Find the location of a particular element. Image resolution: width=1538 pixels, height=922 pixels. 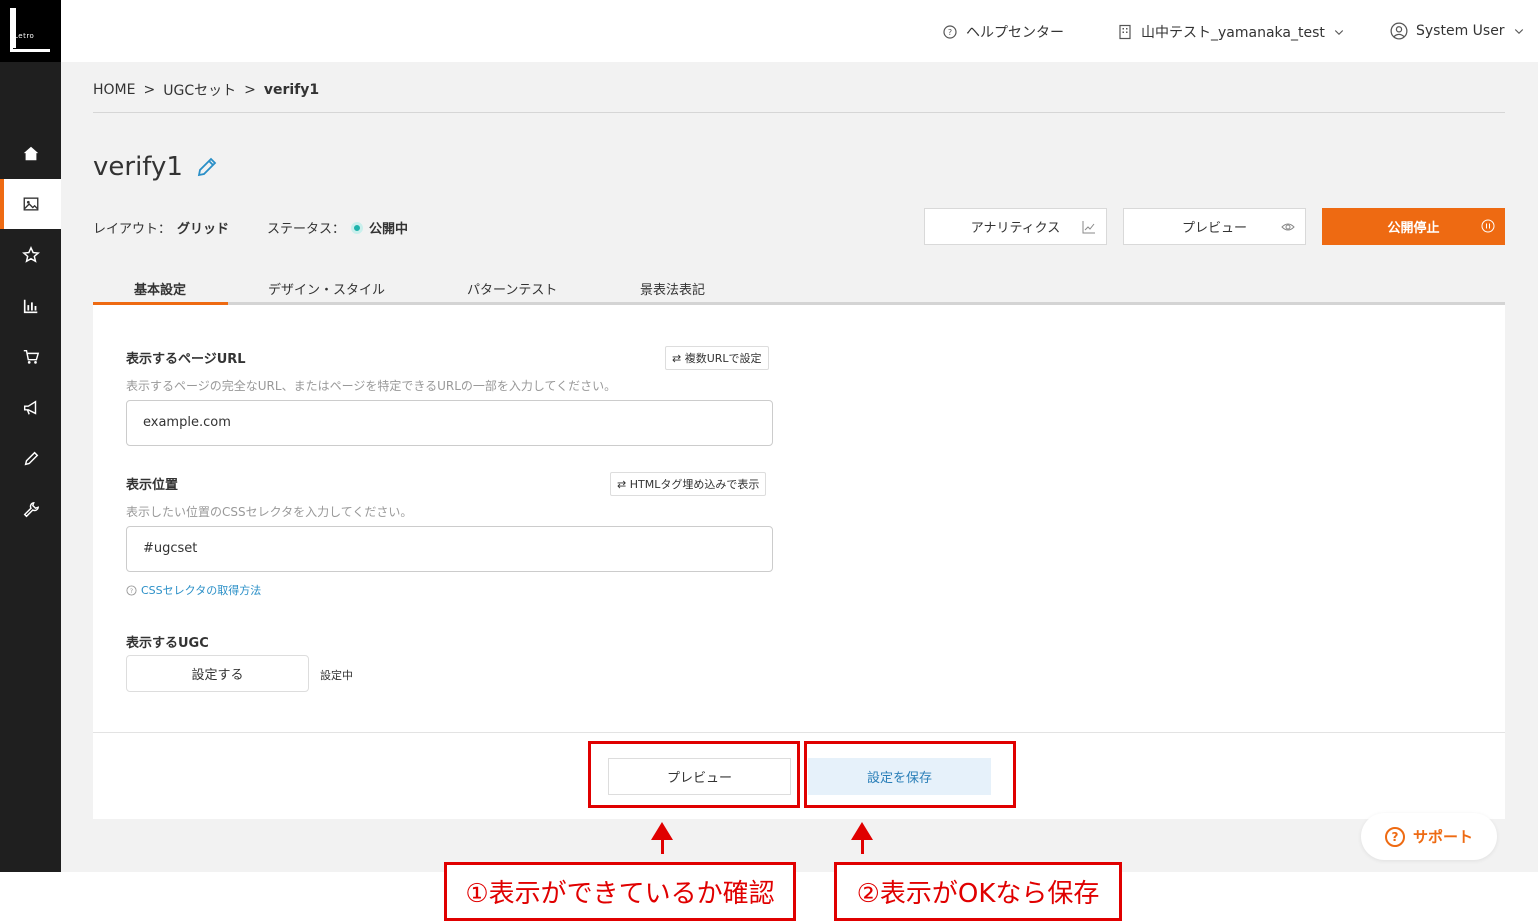

logo-mark is located at coordinates (30, 30).